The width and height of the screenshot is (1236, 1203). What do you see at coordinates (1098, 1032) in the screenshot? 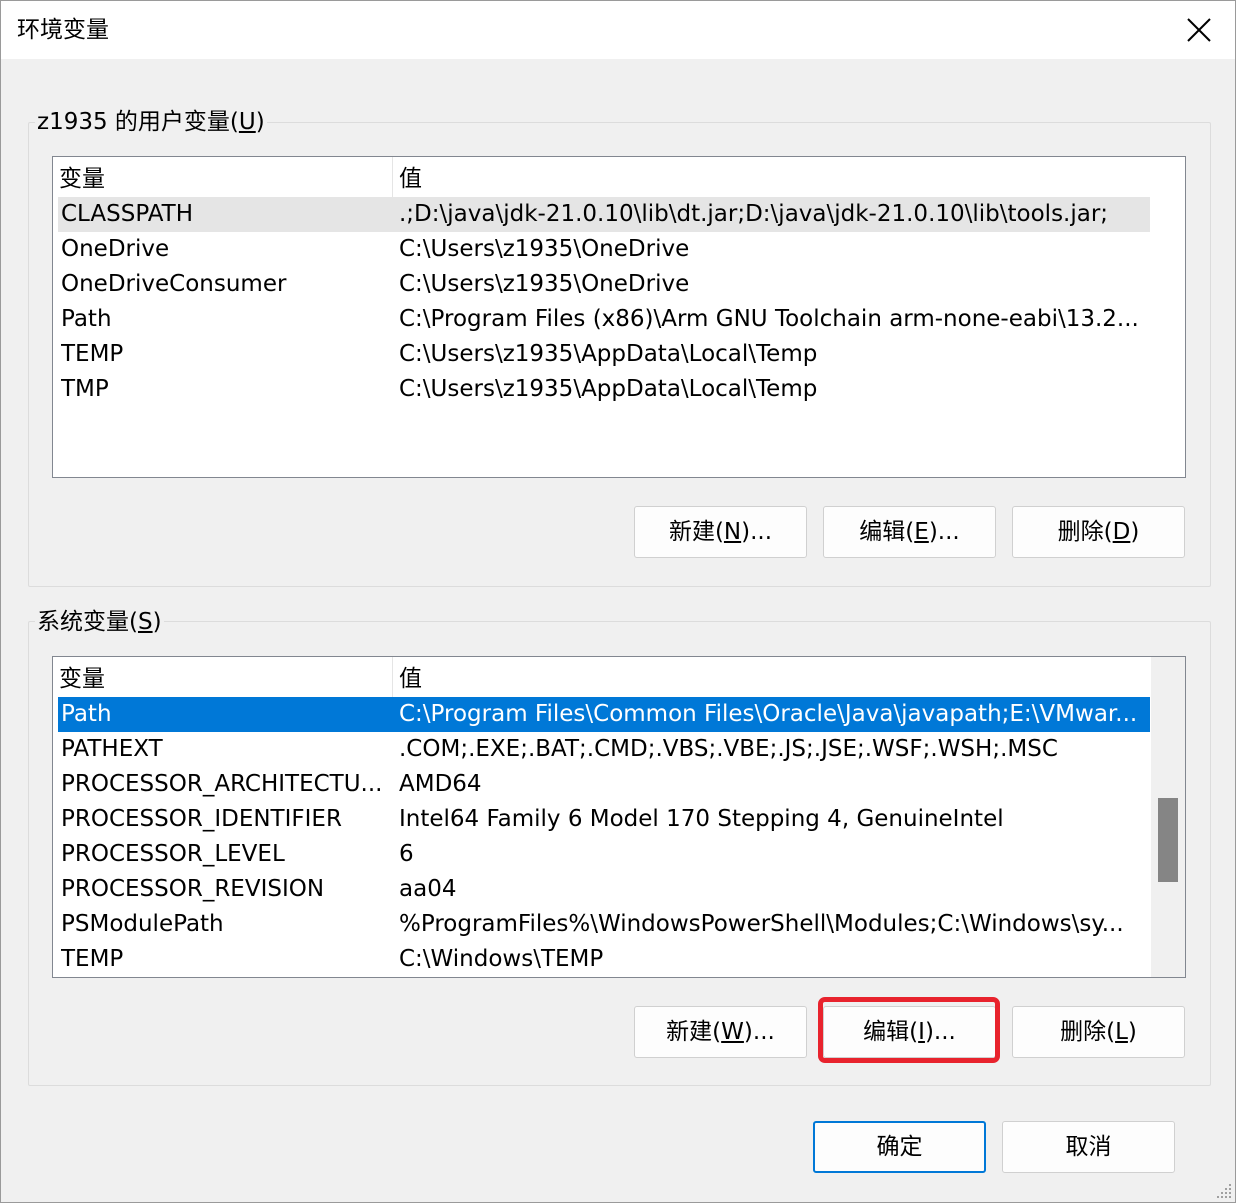
I see `system-delete-button: 删除(L)` at bounding box center [1098, 1032].